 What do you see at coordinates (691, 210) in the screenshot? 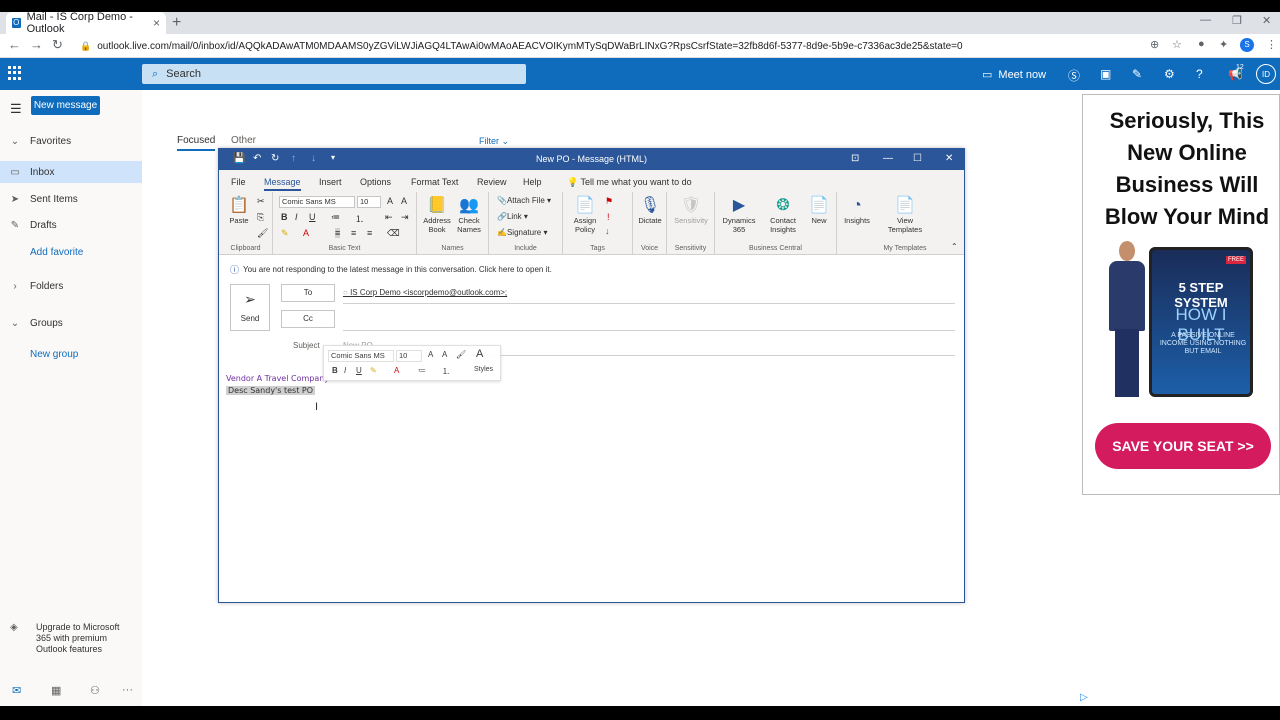
I see `sensitivity-button: 🛡 Sensitivity` at bounding box center [691, 210].